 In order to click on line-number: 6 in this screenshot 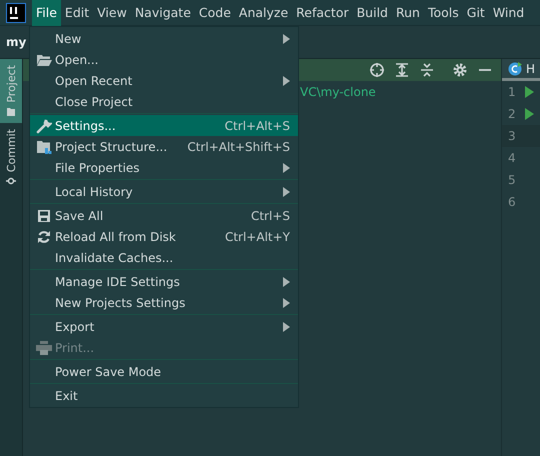, I will do `click(512, 202)`.